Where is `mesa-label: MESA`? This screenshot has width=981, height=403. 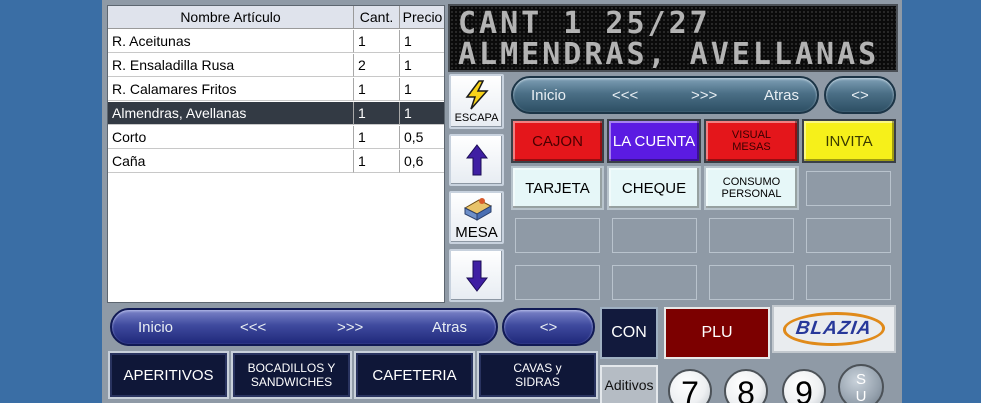
mesa-label: MESA is located at coordinates (476, 232).